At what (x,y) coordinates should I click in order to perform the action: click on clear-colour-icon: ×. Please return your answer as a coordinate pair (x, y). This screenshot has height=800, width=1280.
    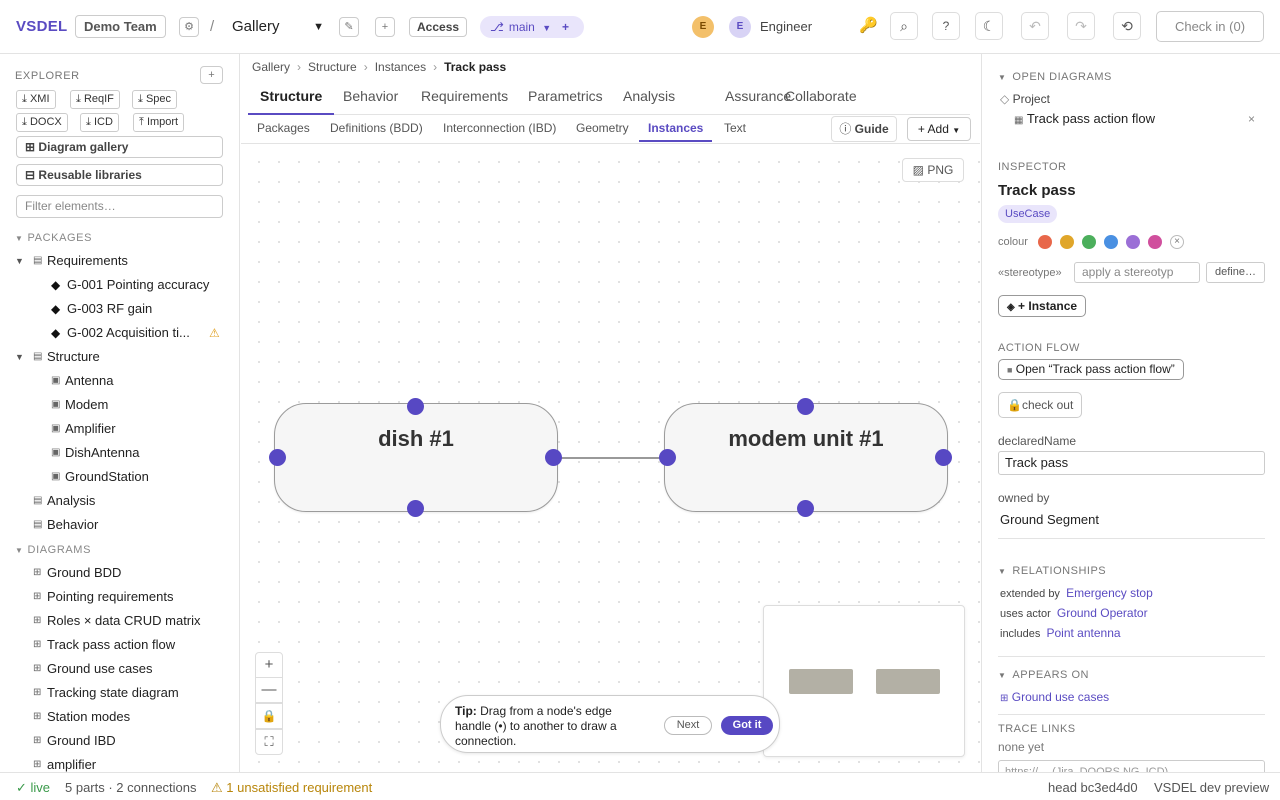
    Looking at the image, I should click on (1177, 242).